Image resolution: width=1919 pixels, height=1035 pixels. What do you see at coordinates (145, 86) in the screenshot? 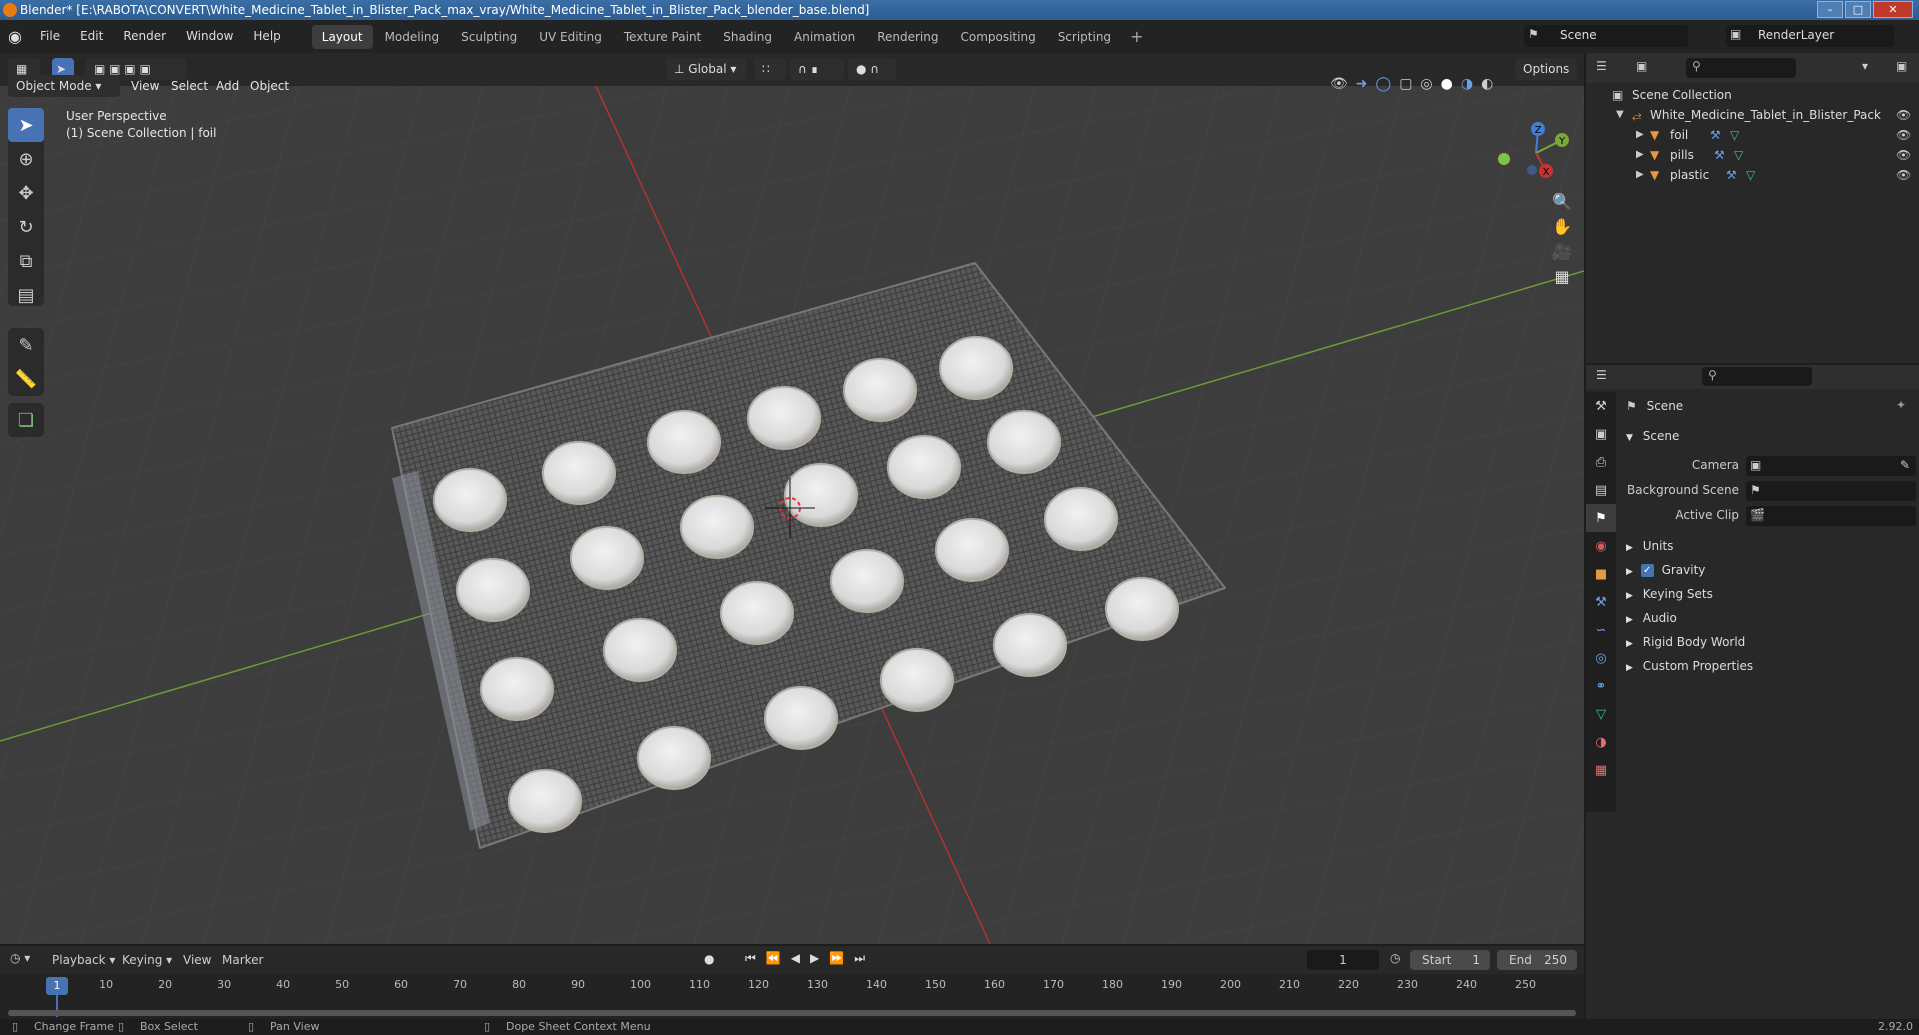
I see `viewport-menu-view: View` at bounding box center [145, 86].